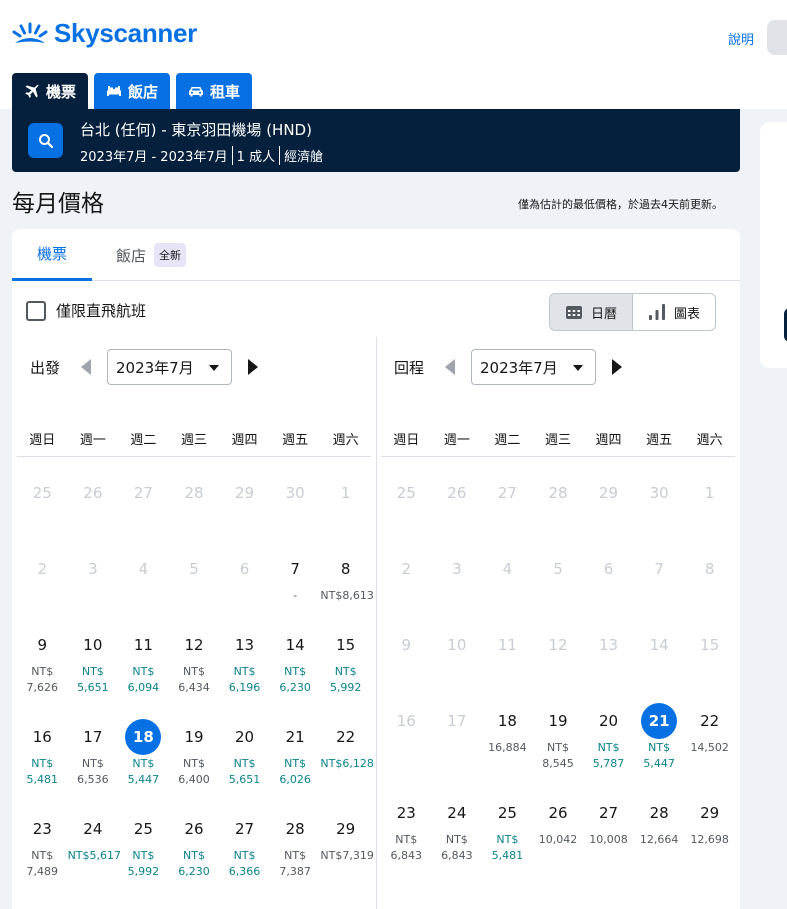 The image size is (787, 909). I want to click on departure-day-cell: 7-, so click(295, 577).